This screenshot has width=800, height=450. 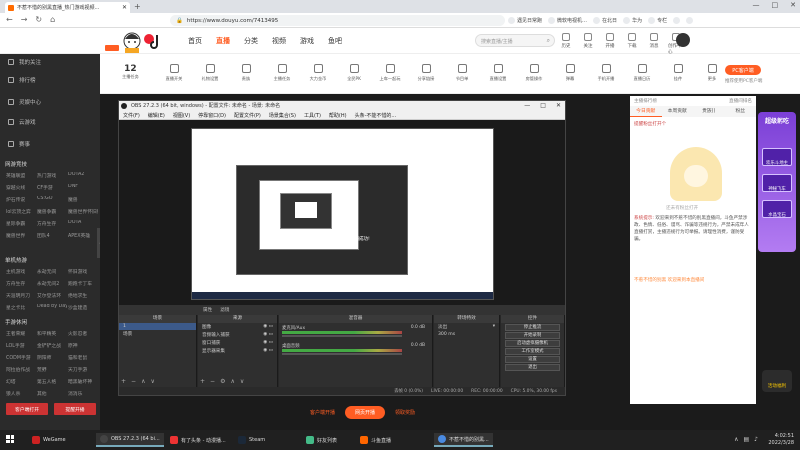 What do you see at coordinates (181, 115) in the screenshot?
I see `menu-view: 视图(V)` at bounding box center [181, 115].